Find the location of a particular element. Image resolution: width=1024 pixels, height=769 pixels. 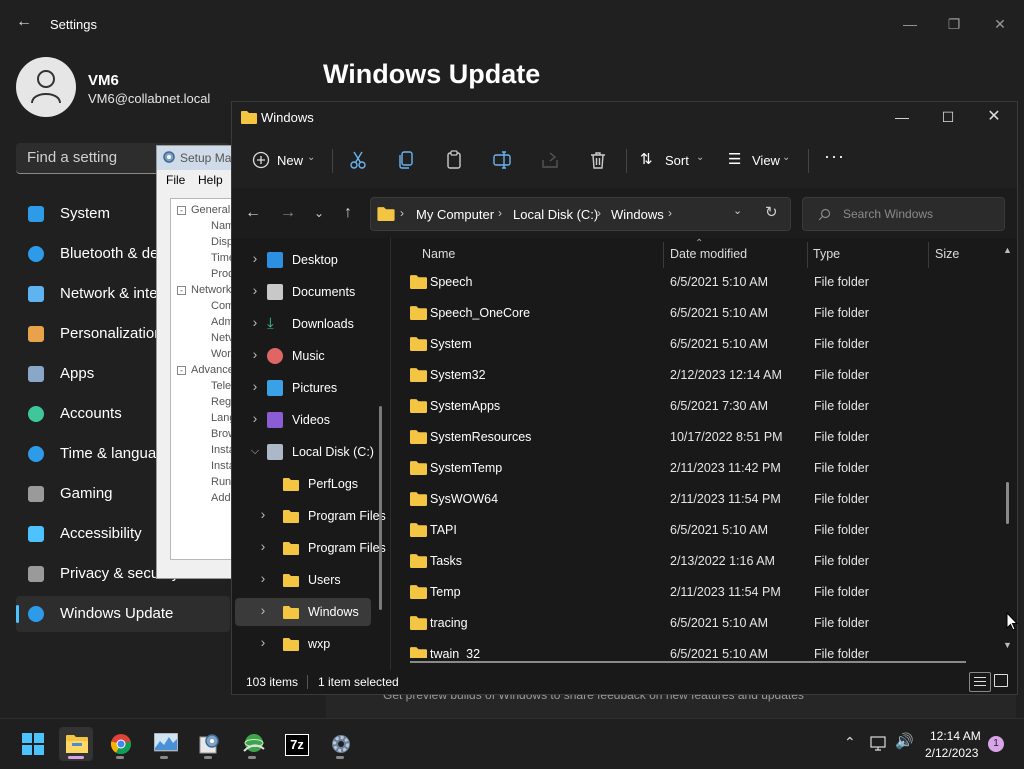

nav-tree-item: › Program Files is located at coordinates (310, 516).